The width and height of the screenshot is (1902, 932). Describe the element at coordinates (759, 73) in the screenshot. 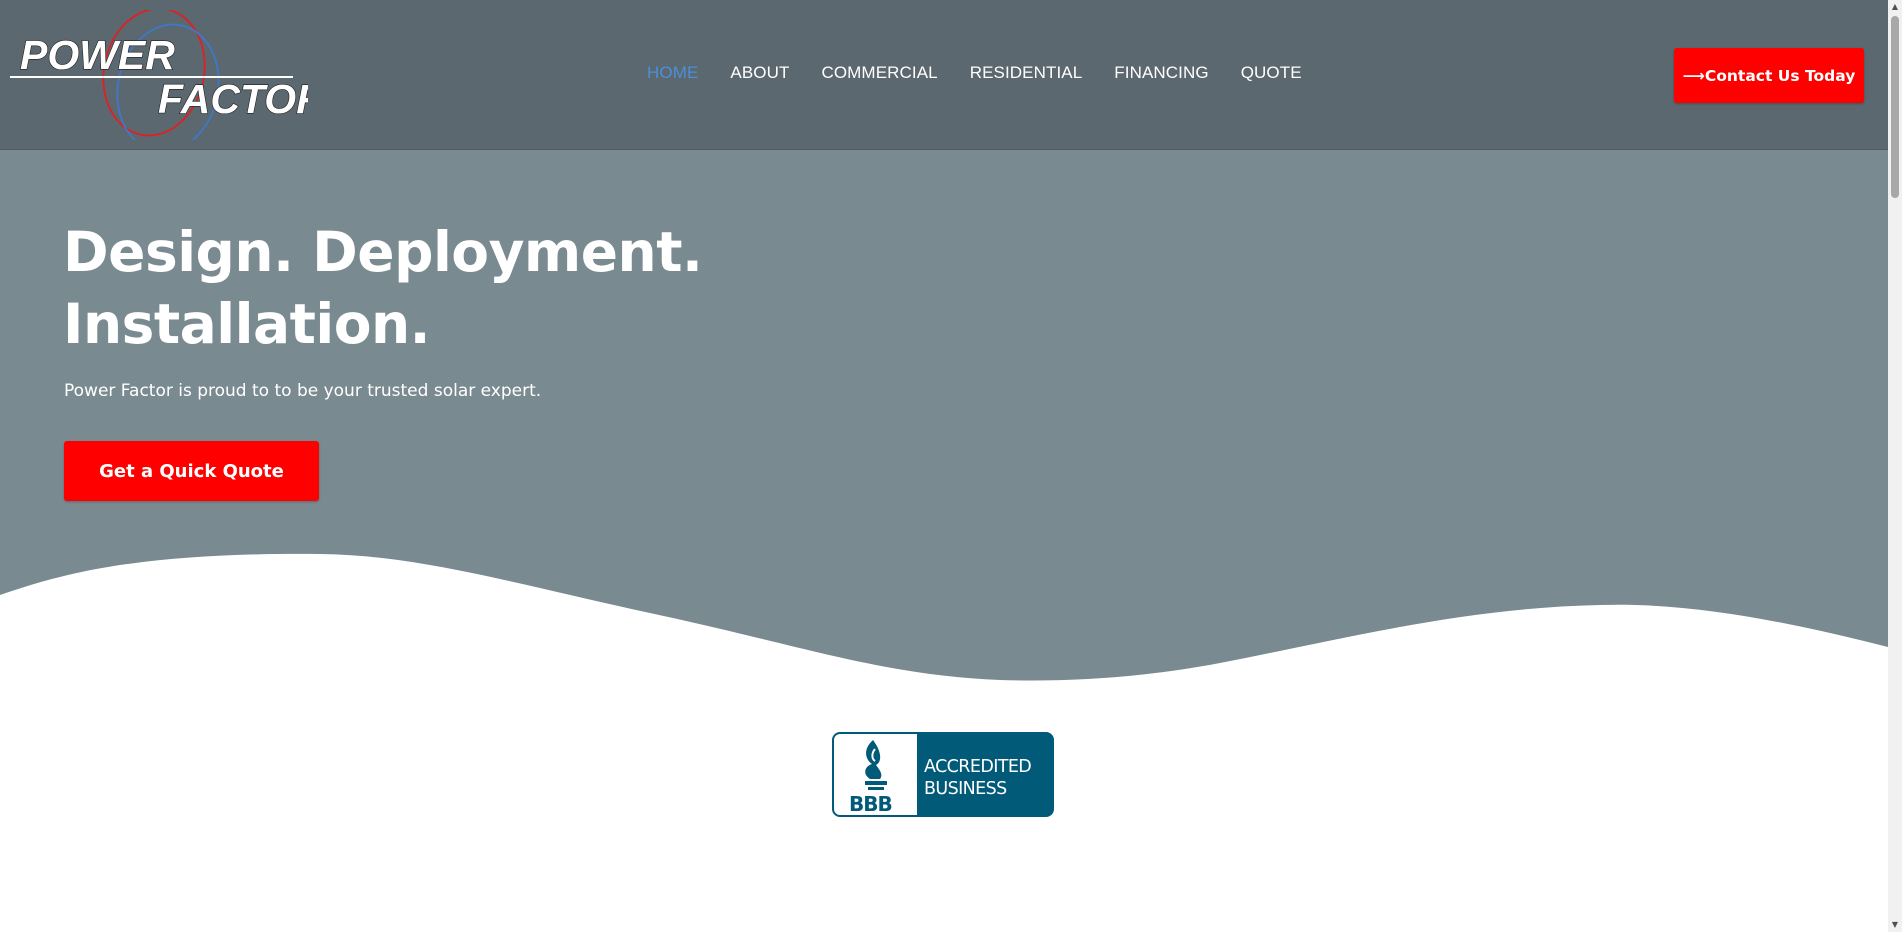

I see `nav-about: ABOUT` at that location.